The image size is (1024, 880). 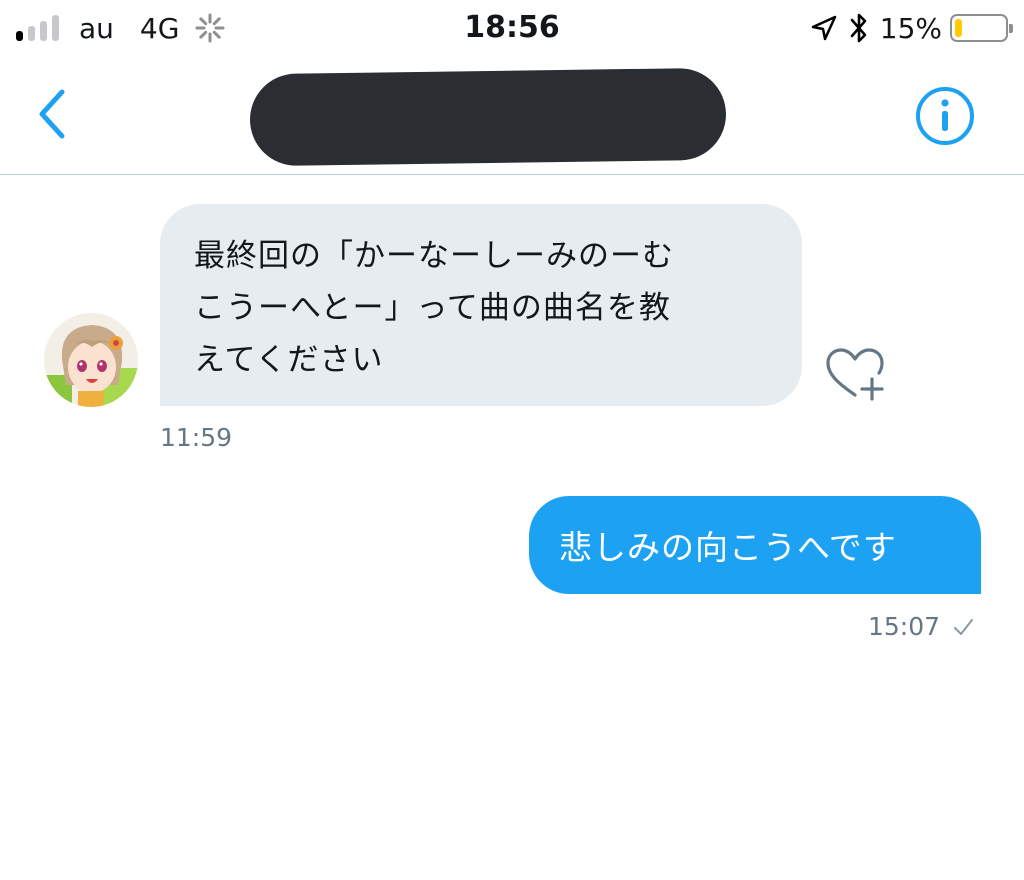 What do you see at coordinates (903, 626) in the screenshot?
I see `sent-timestamp: 15:07` at bounding box center [903, 626].